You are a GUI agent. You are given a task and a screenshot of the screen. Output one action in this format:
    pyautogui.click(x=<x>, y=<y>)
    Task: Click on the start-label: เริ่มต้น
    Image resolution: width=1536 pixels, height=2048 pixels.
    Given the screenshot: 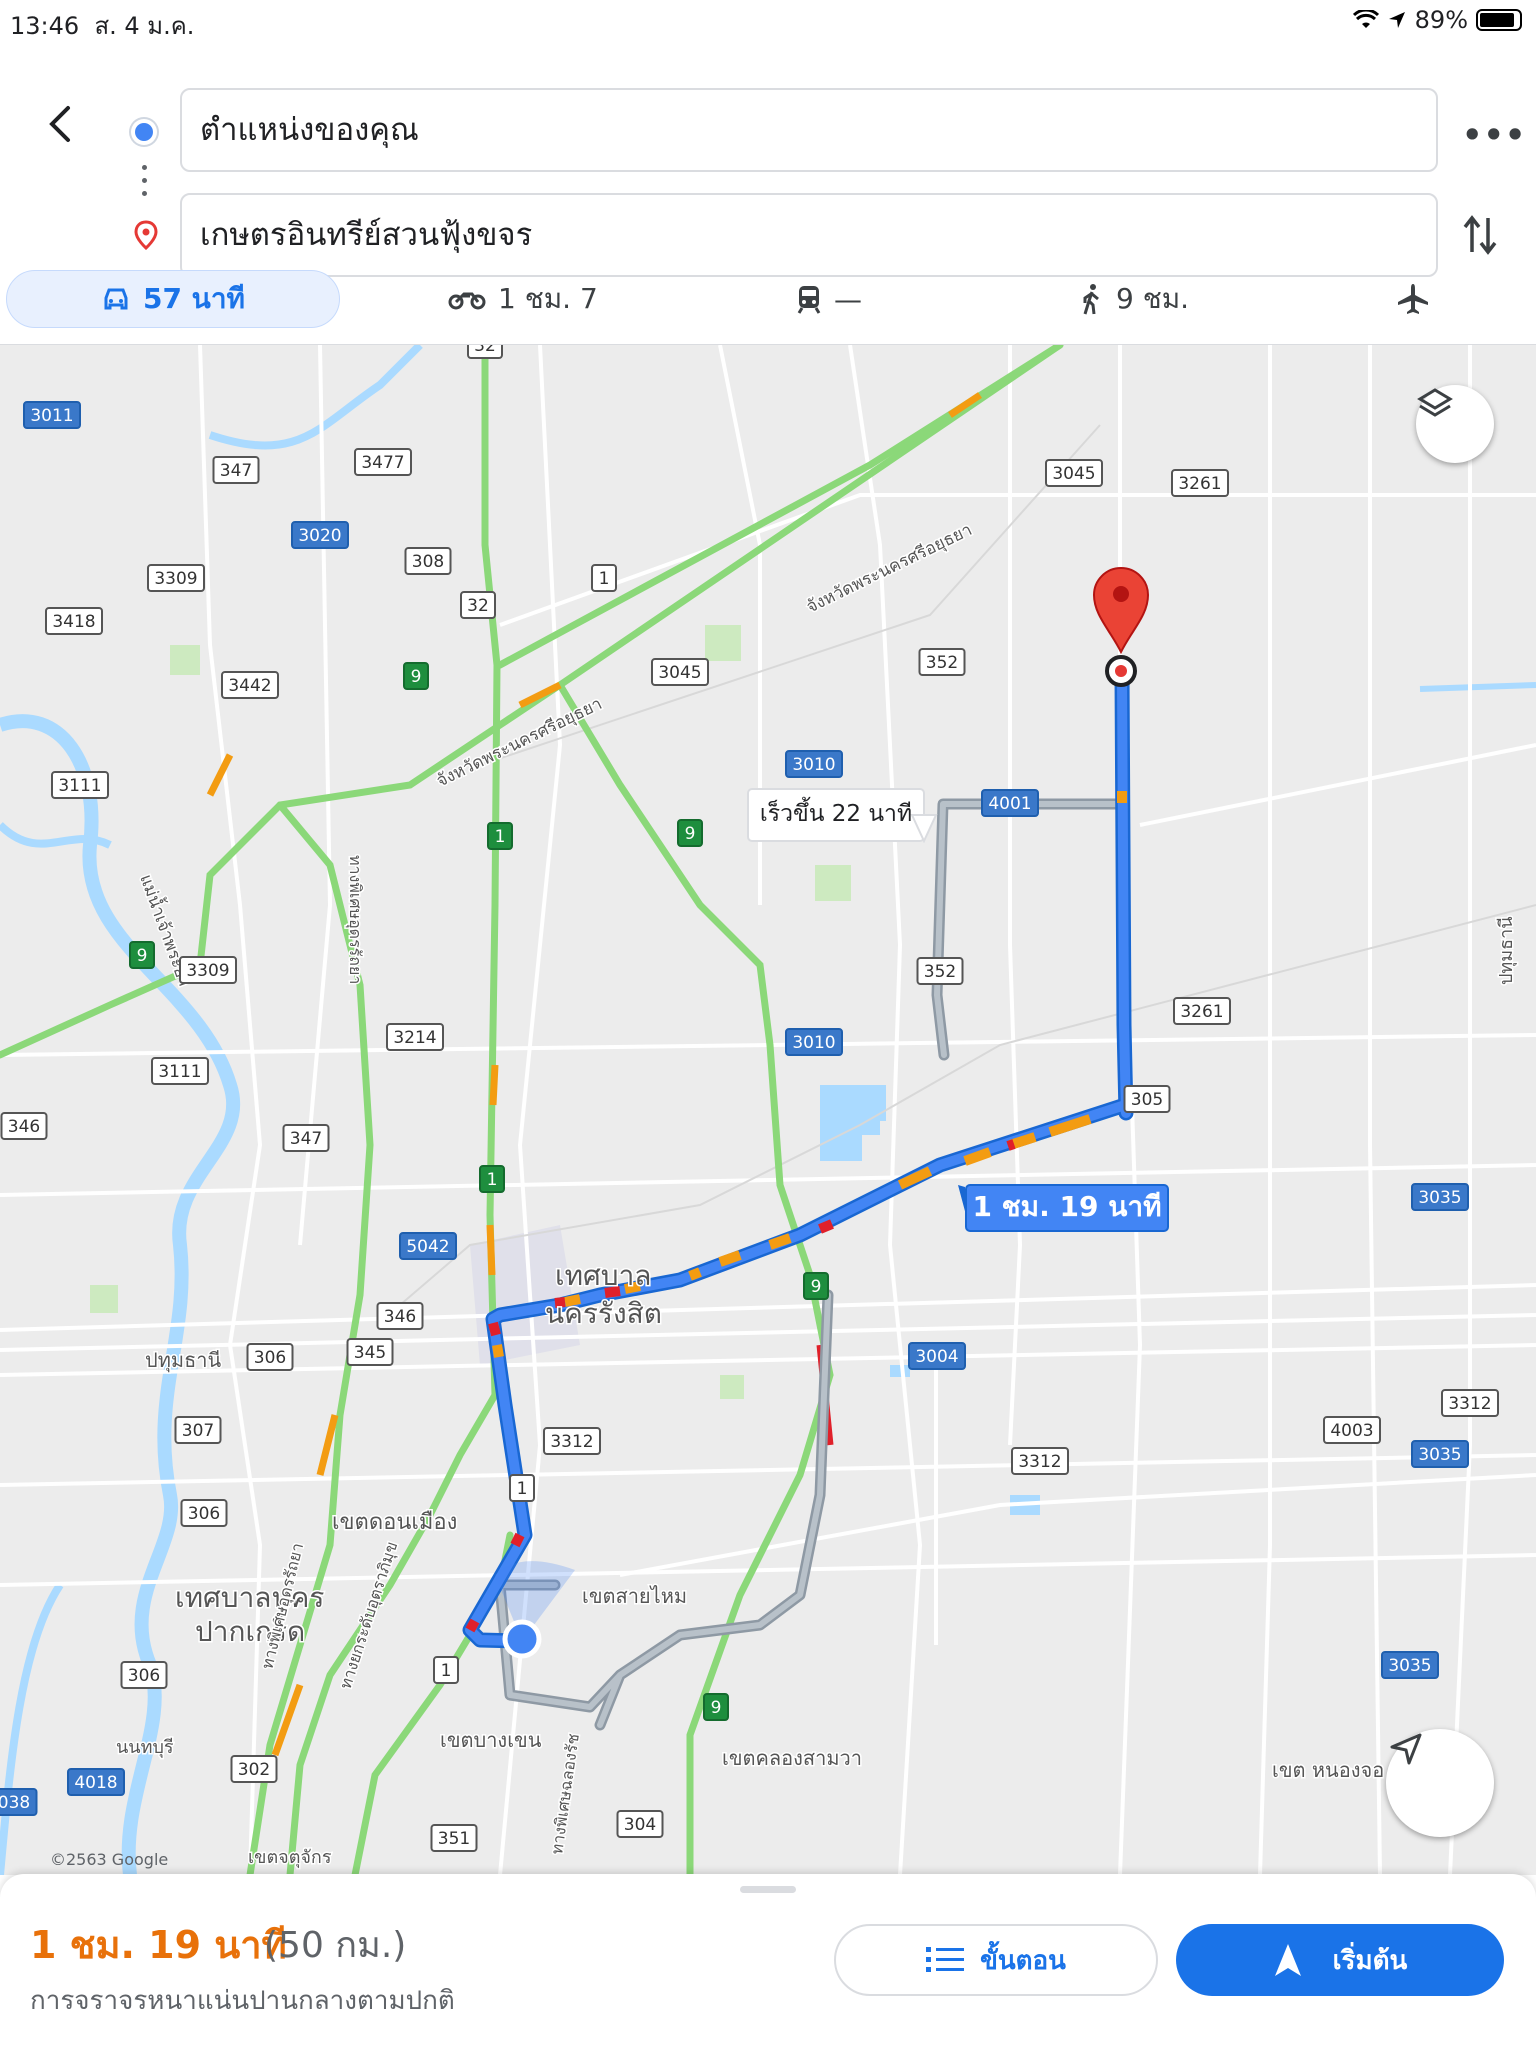 What is the action you would take?
    pyautogui.click(x=1370, y=1960)
    